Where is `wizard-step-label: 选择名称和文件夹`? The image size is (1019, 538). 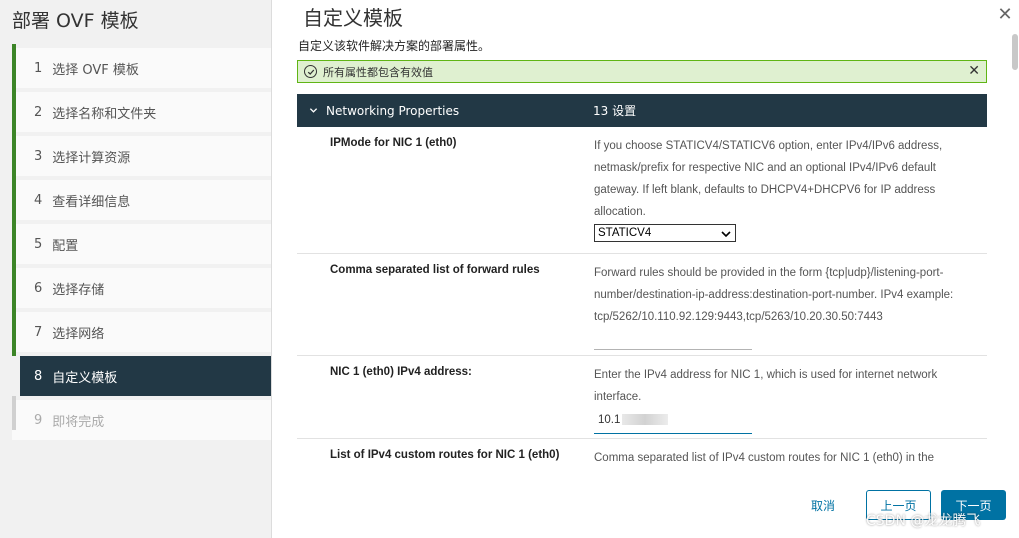
wizard-step-label: 选择名称和文件夹 is located at coordinates (104, 114).